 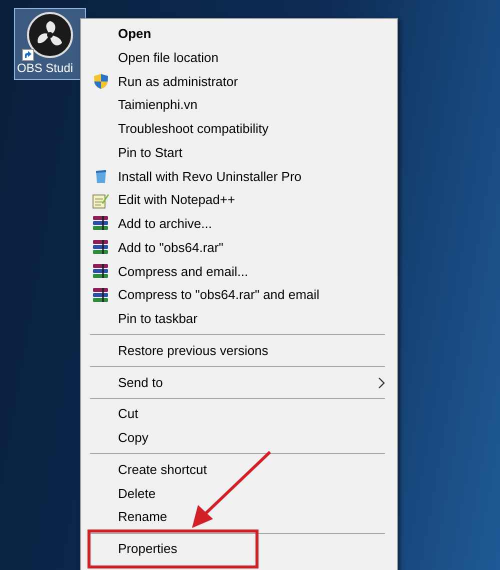 What do you see at coordinates (50, 35) in the screenshot?
I see `app-logo-icon` at bounding box center [50, 35].